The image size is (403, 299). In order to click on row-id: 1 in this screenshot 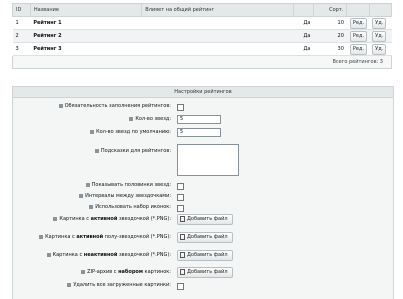, I will do `click(21, 23)`.